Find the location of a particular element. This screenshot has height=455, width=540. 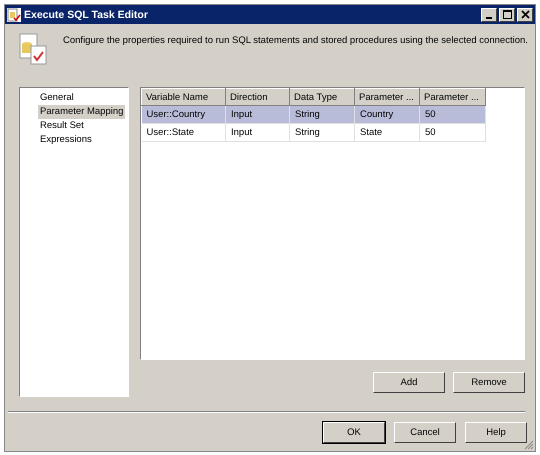

sidebar-item: Expressions is located at coordinates (66, 140).